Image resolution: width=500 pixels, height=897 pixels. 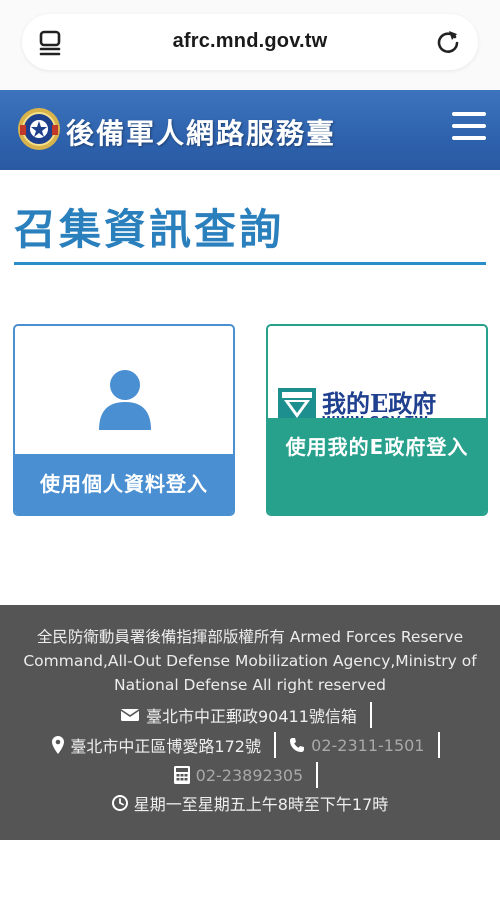 I want to click on footer-address-row: 臺北市中正區博愛路172號 02-2311-1501, so click(x=250, y=745).